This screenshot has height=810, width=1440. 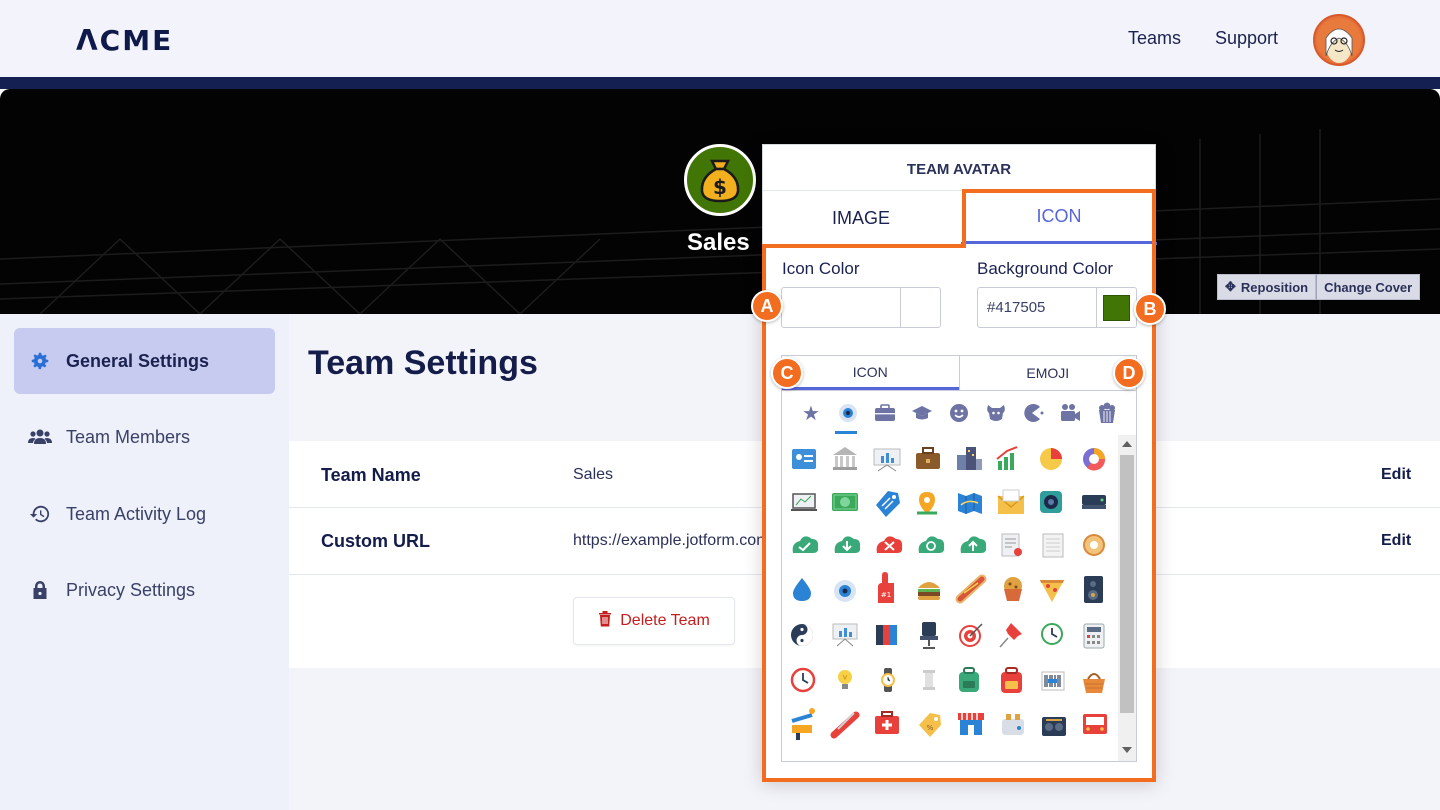 What do you see at coordinates (1246, 38) in the screenshot?
I see `nav-support-link: Support` at bounding box center [1246, 38].